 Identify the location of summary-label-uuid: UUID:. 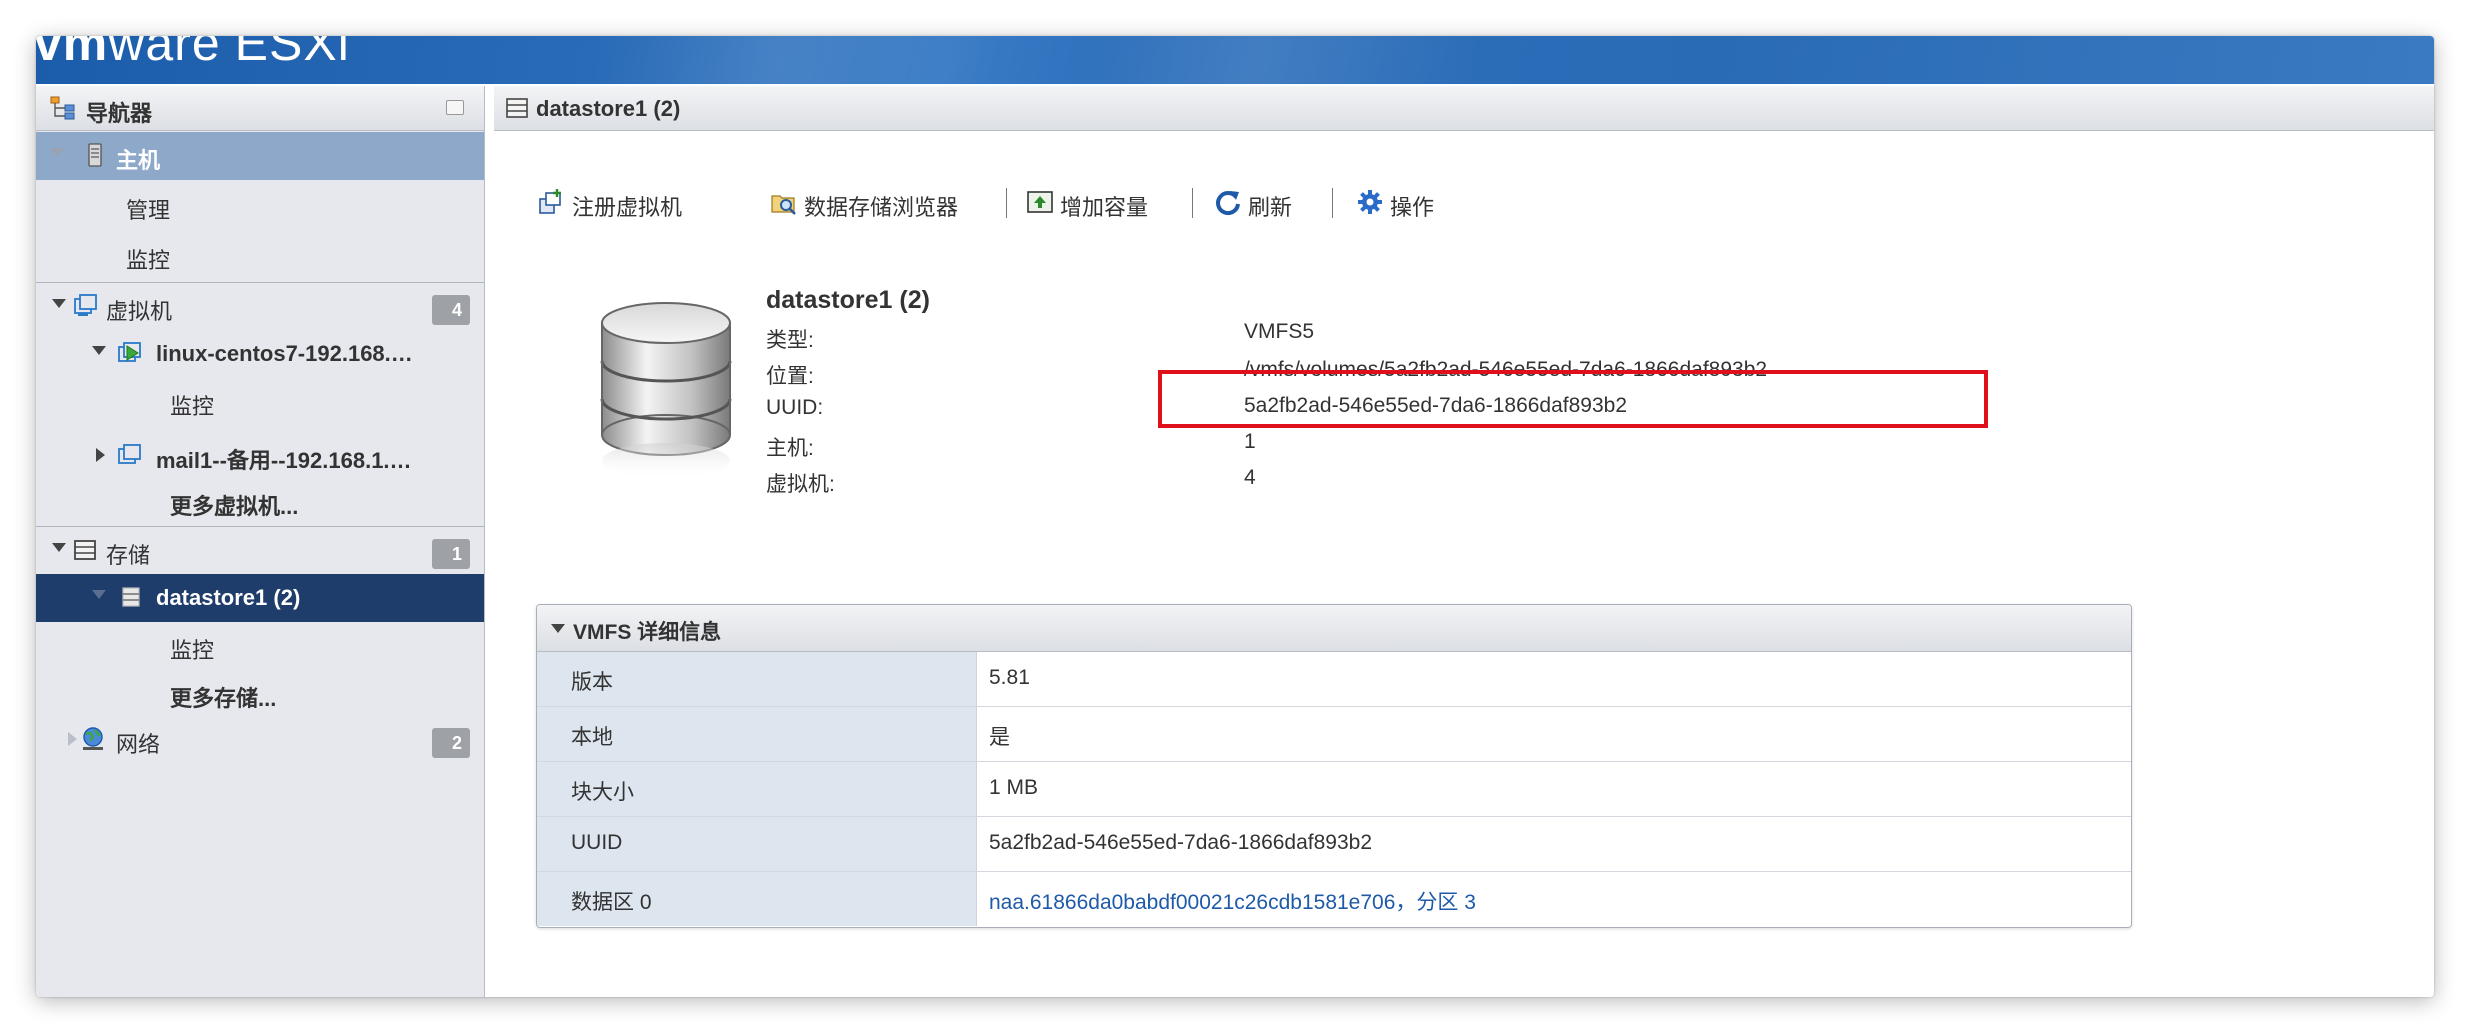
(795, 407).